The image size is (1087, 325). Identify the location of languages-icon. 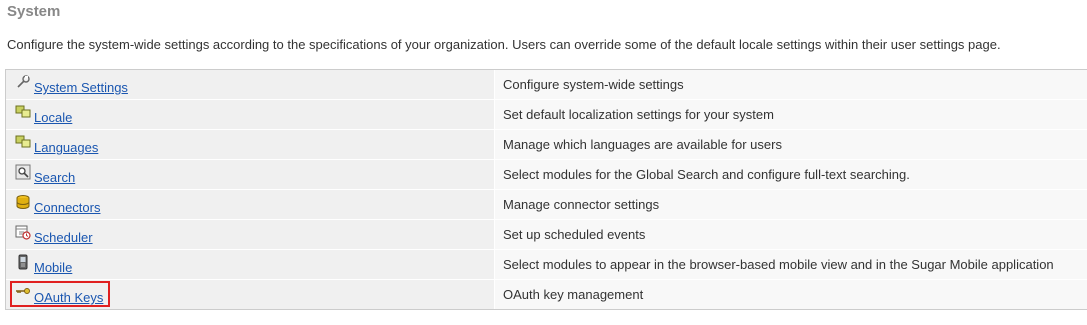
(23, 142).